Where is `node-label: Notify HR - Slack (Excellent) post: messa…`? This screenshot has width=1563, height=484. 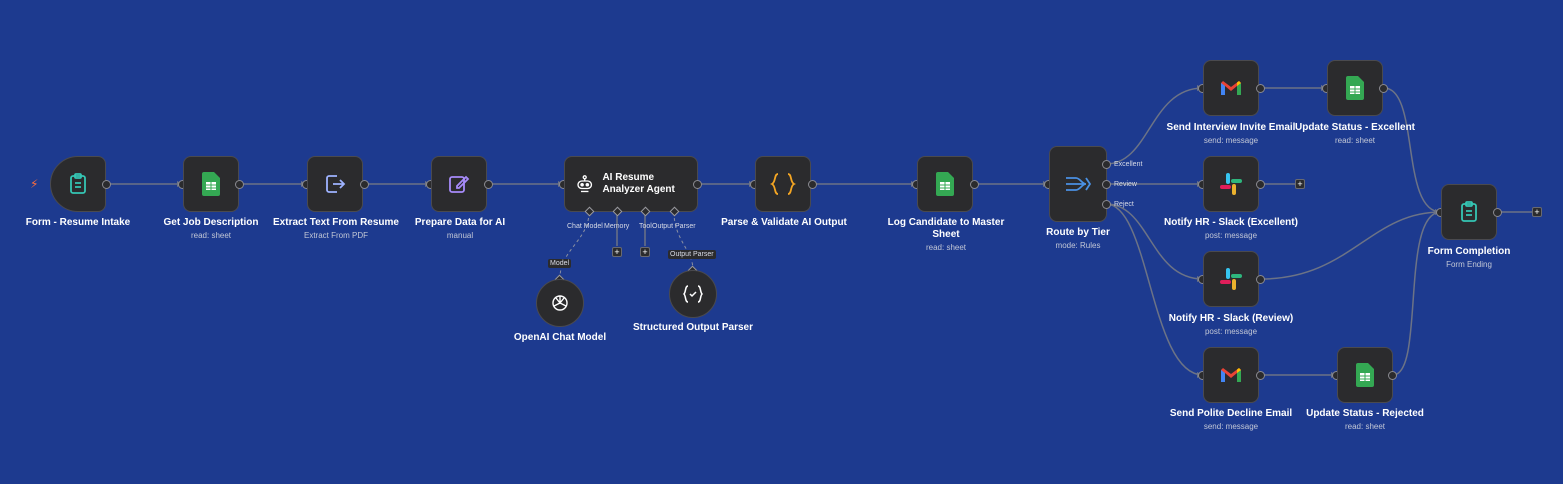
node-label: Notify HR - Slack (Excellent) post: messa… is located at coordinates (1231, 228).